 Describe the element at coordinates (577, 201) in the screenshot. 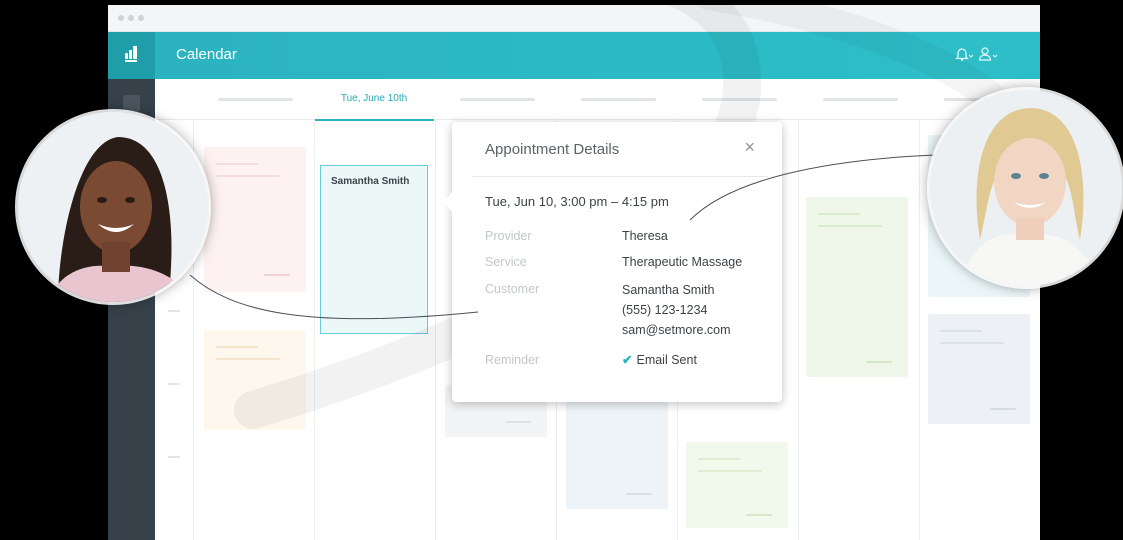

I see `appointment-time: Tue, Jun 10, 3:00 pm – 4:15 pm` at that location.